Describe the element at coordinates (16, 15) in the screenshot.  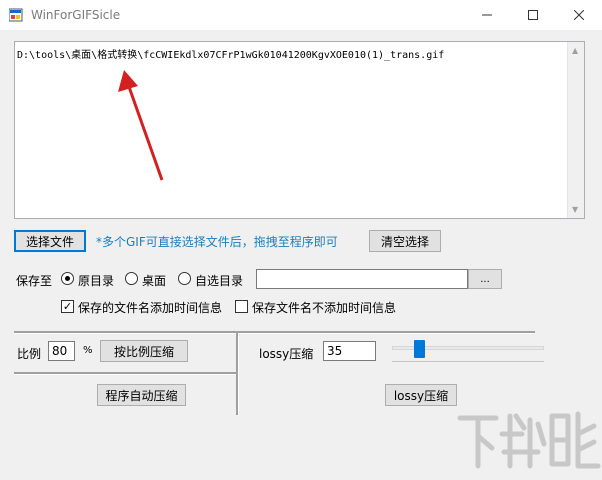
I see `app-icon` at that location.